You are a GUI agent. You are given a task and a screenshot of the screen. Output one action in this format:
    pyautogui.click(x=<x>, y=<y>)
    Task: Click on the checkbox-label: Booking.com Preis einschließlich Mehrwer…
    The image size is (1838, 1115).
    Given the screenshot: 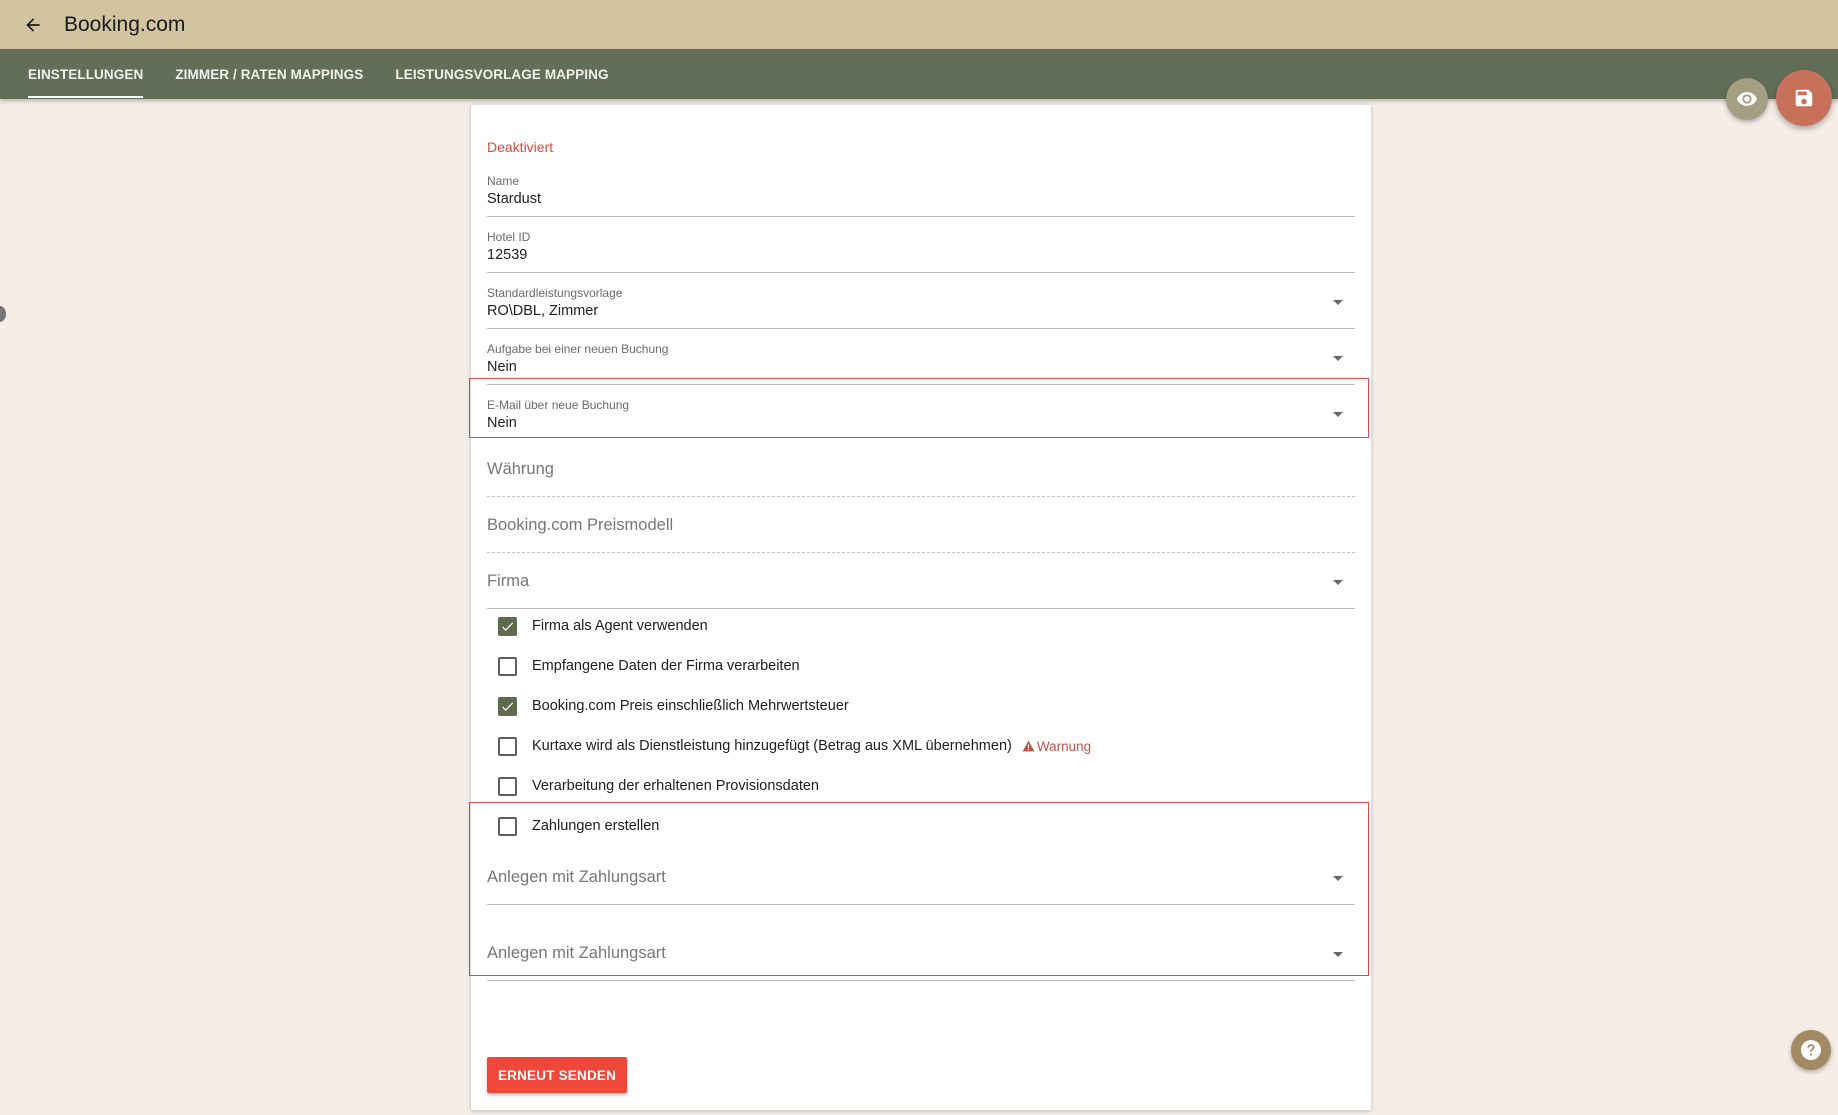 What is the action you would take?
    pyautogui.click(x=690, y=706)
    